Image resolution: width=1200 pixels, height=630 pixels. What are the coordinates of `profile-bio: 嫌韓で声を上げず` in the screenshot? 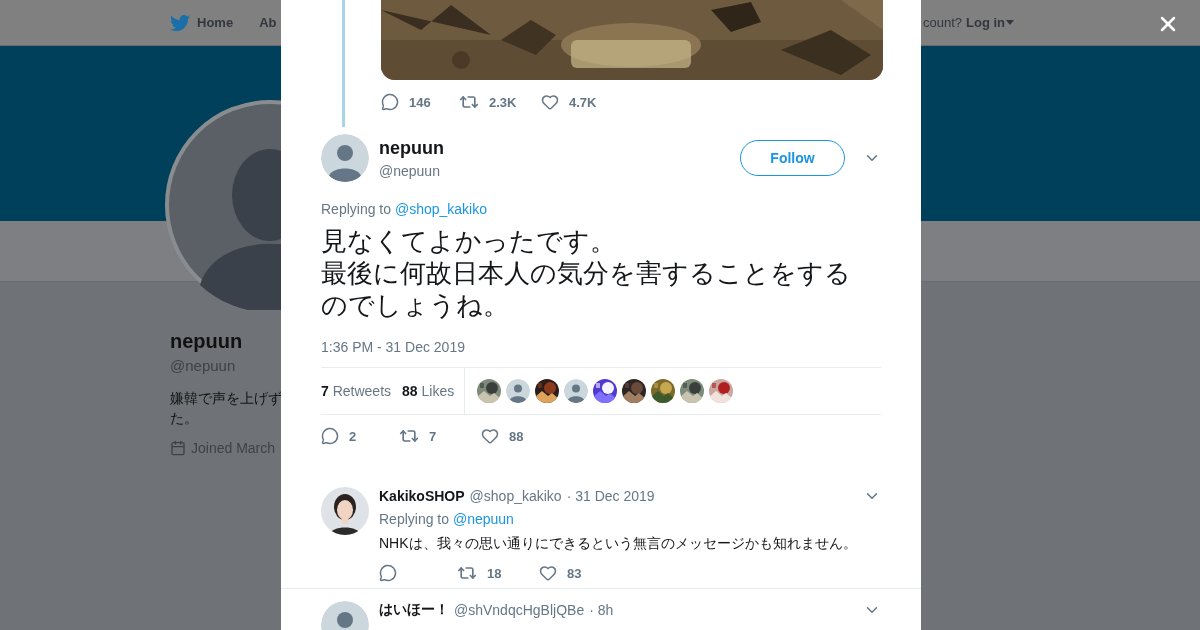 It's located at (225, 398).